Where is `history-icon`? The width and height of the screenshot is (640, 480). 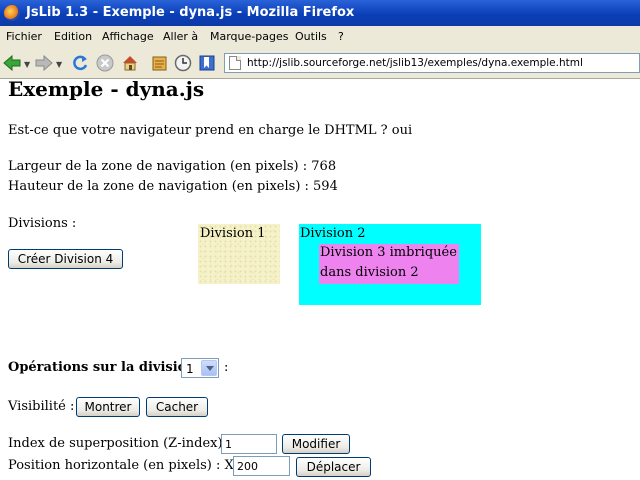 history-icon is located at coordinates (160, 63).